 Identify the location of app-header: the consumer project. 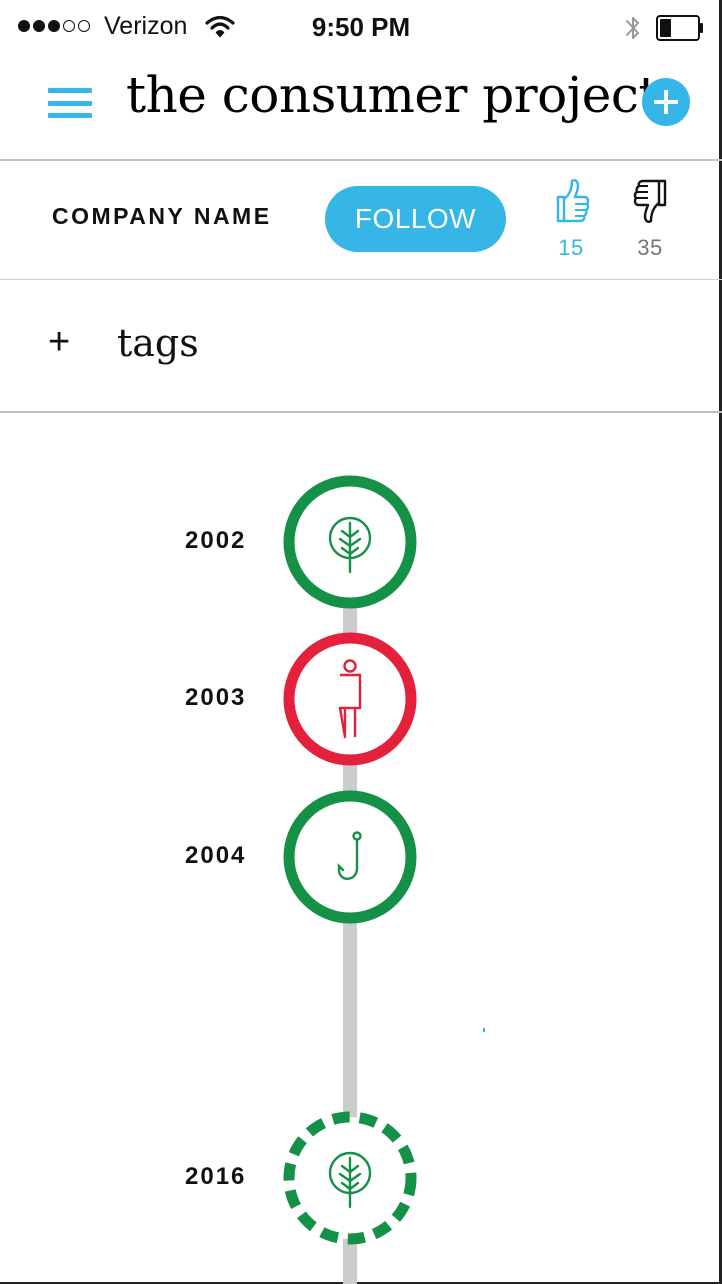
(361, 108).